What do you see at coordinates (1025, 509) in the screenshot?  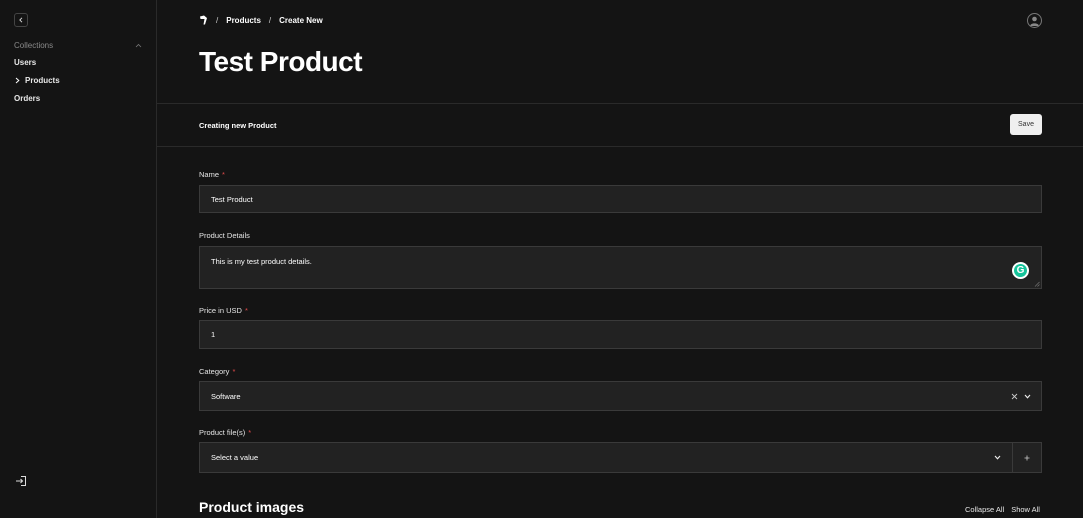 I see `show-all-button: Show All` at bounding box center [1025, 509].